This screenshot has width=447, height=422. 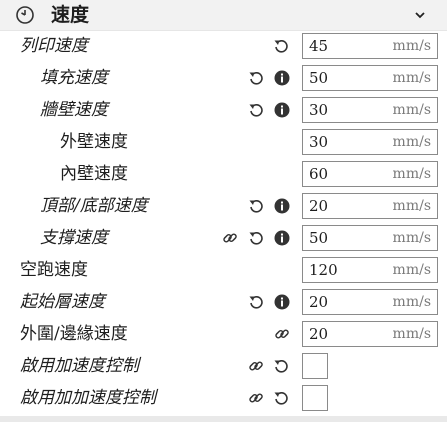 I want to click on section-title: 速度, so click(x=70, y=15).